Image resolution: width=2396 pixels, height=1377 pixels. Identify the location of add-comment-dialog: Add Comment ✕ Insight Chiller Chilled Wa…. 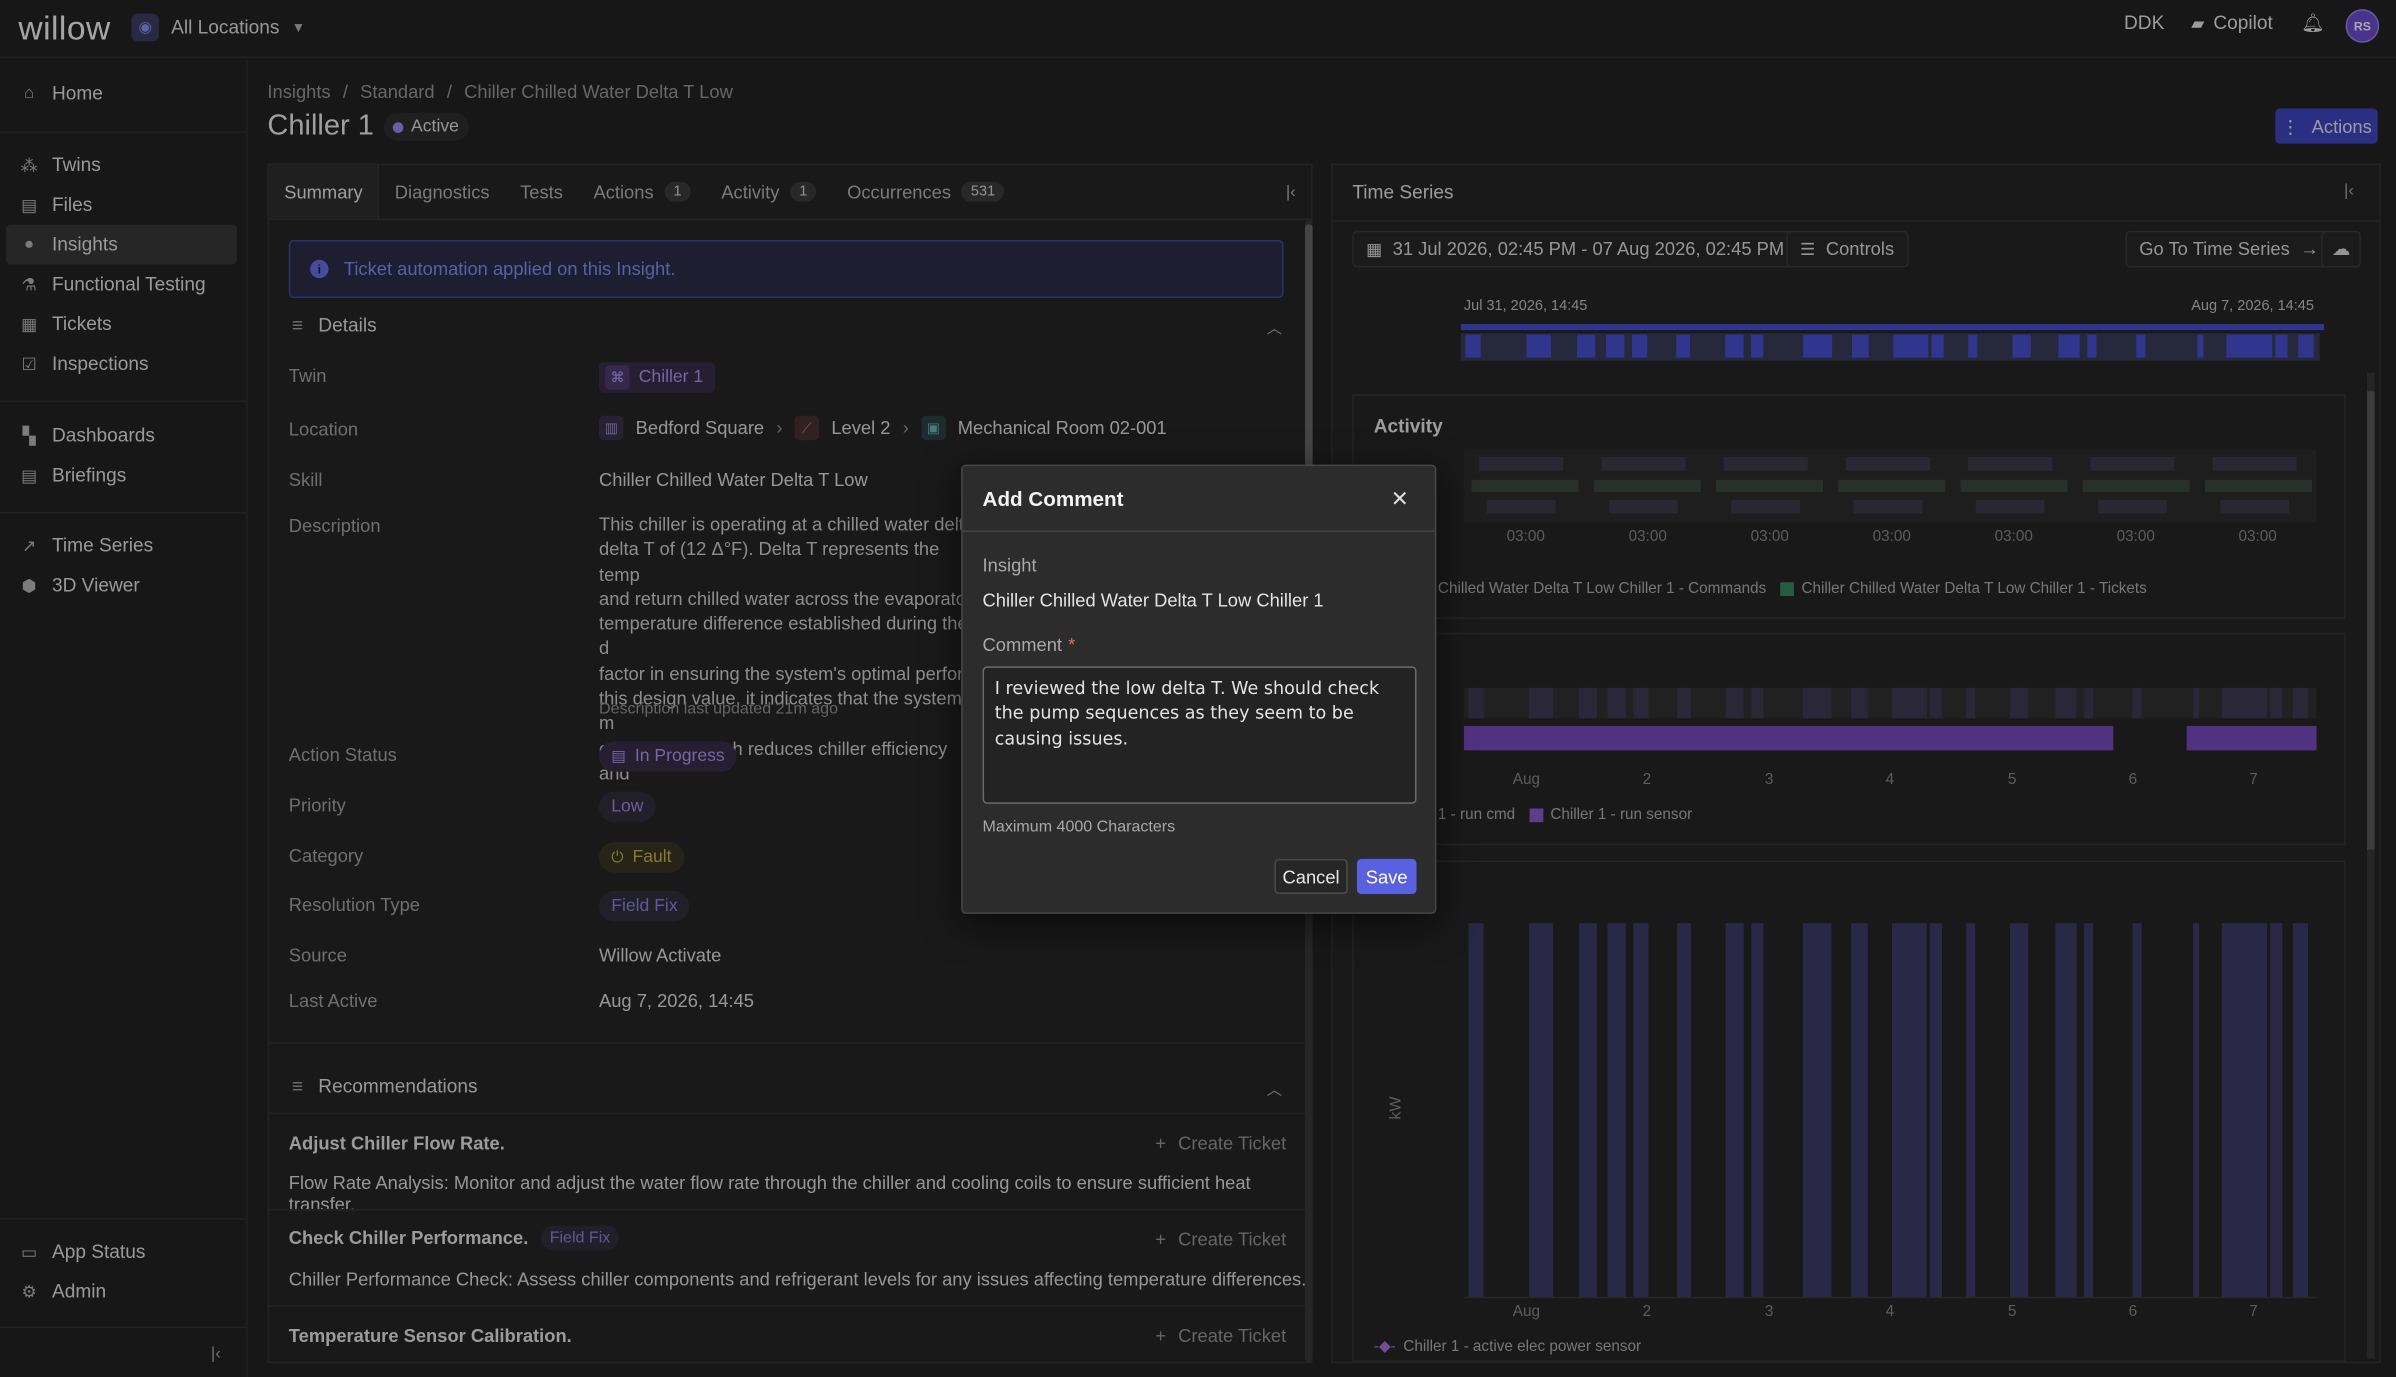
(1199, 689).